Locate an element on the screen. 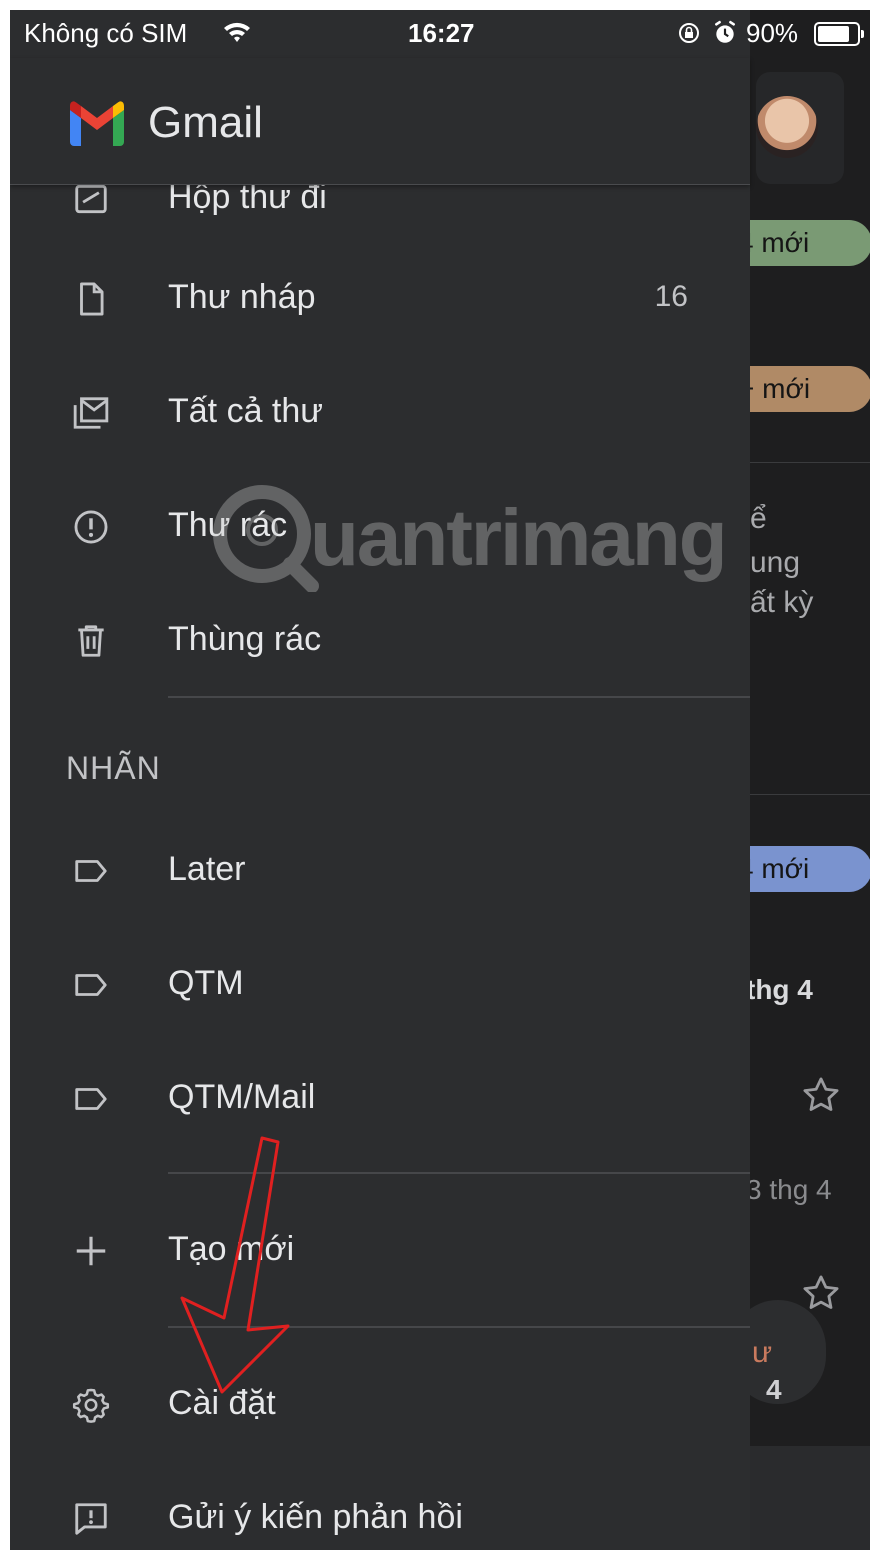  menu-item-settings: Cài đặt is located at coordinates (380, 1404).